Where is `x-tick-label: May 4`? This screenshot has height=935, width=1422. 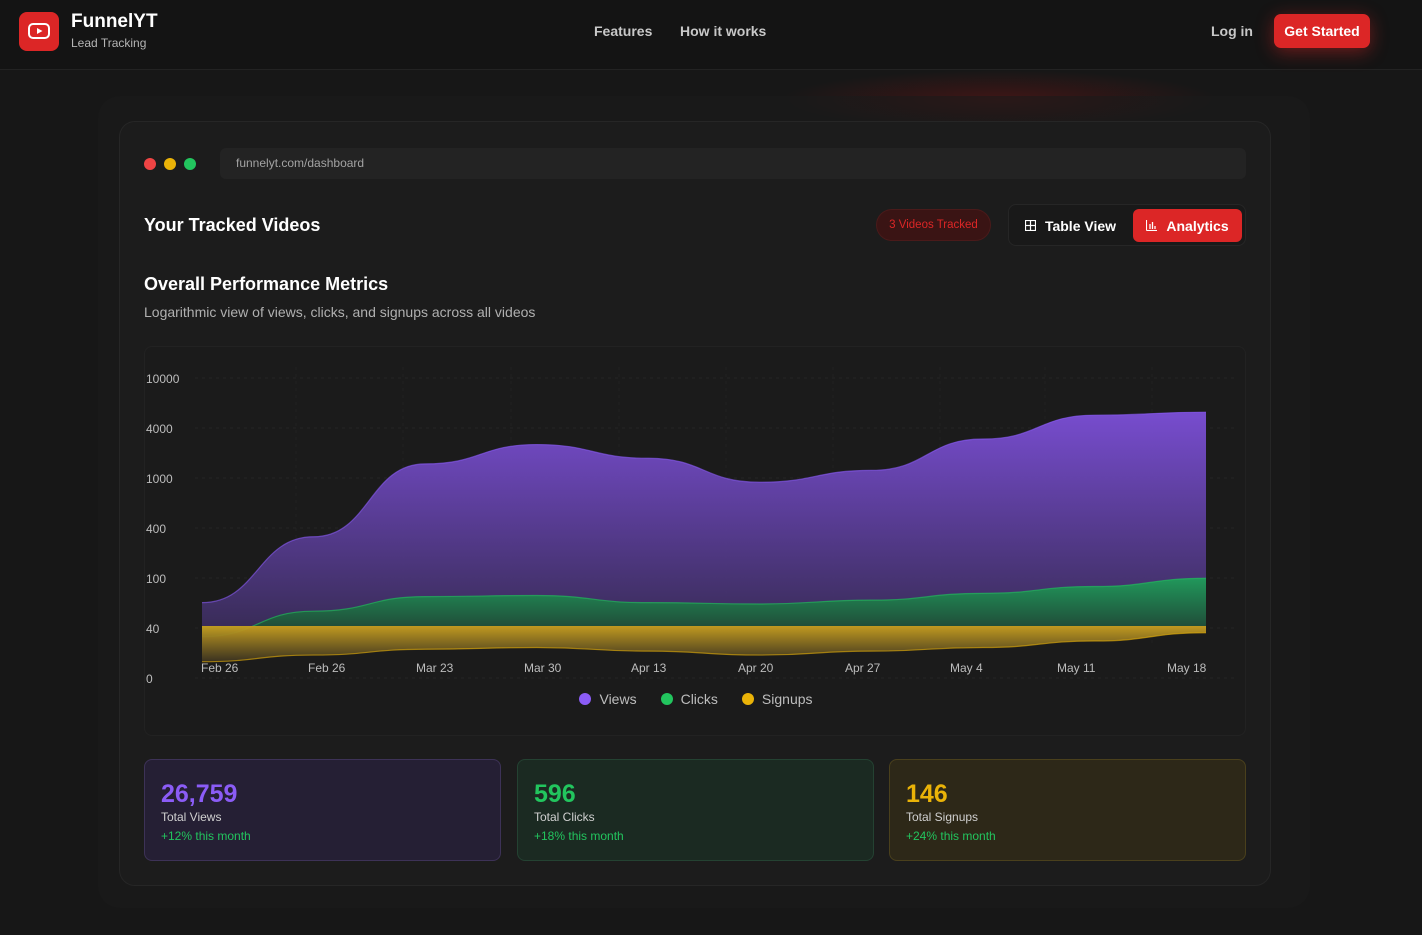 x-tick-label: May 4 is located at coordinates (966, 668).